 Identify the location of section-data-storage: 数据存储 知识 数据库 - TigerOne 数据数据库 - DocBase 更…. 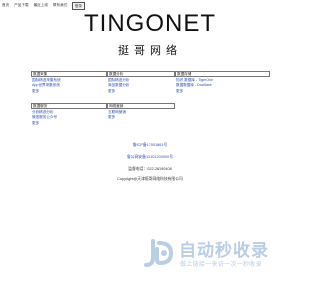
(222, 82).